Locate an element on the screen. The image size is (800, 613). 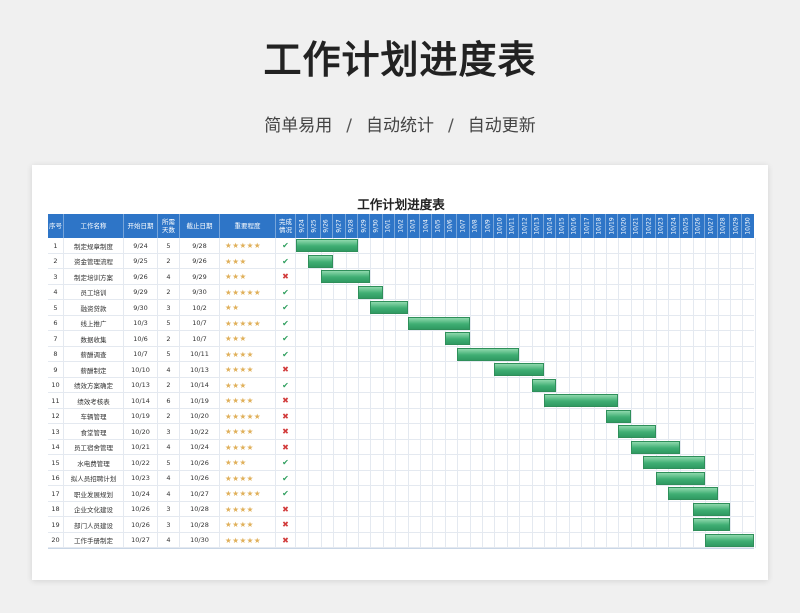
timeline-date-header: 10/19 is located at coordinates (612, 226).